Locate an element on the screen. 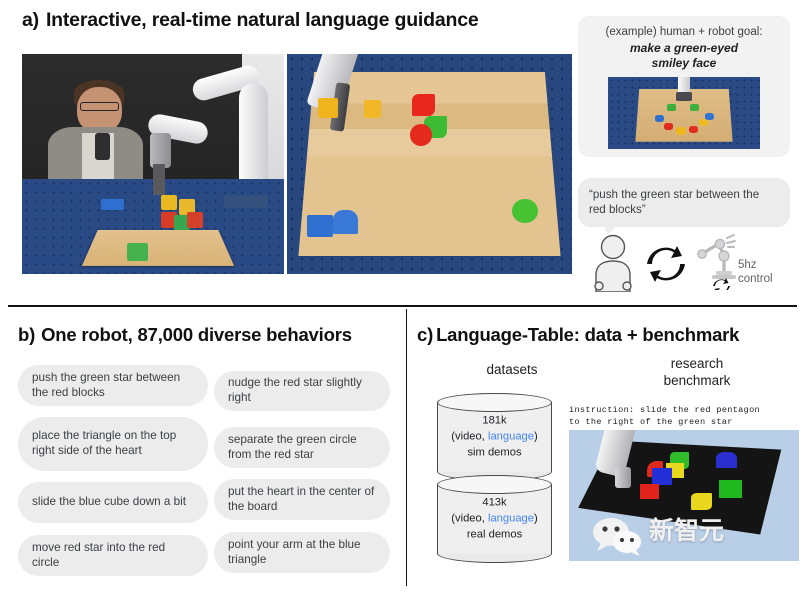 This screenshot has width=805, height=599. robot-arm-icon is located at coordinates (717, 264).